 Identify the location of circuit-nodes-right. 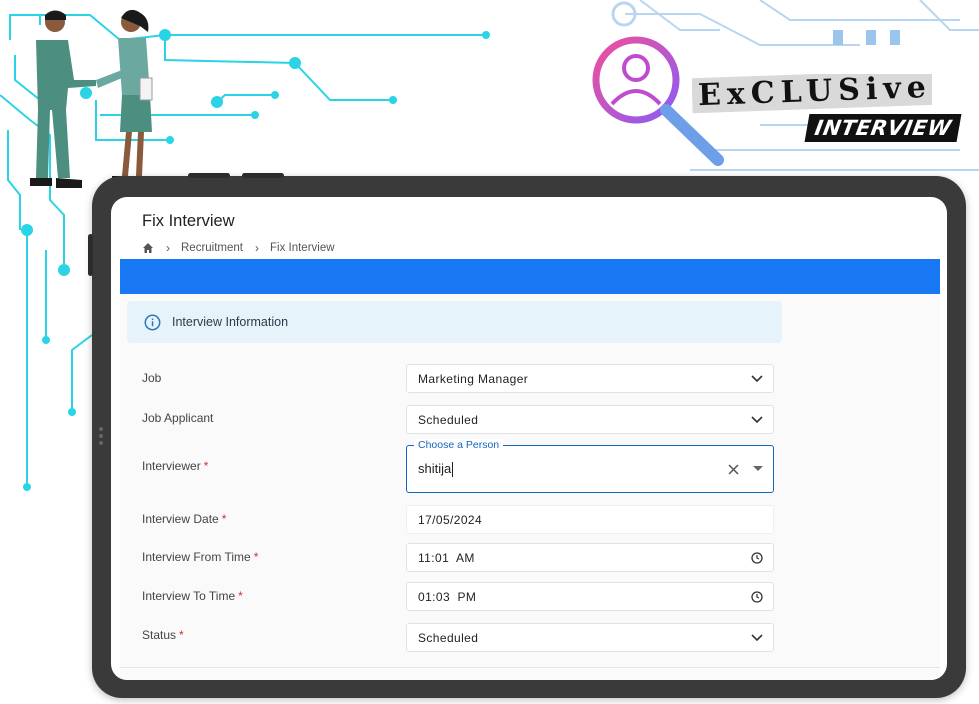
(755, 23).